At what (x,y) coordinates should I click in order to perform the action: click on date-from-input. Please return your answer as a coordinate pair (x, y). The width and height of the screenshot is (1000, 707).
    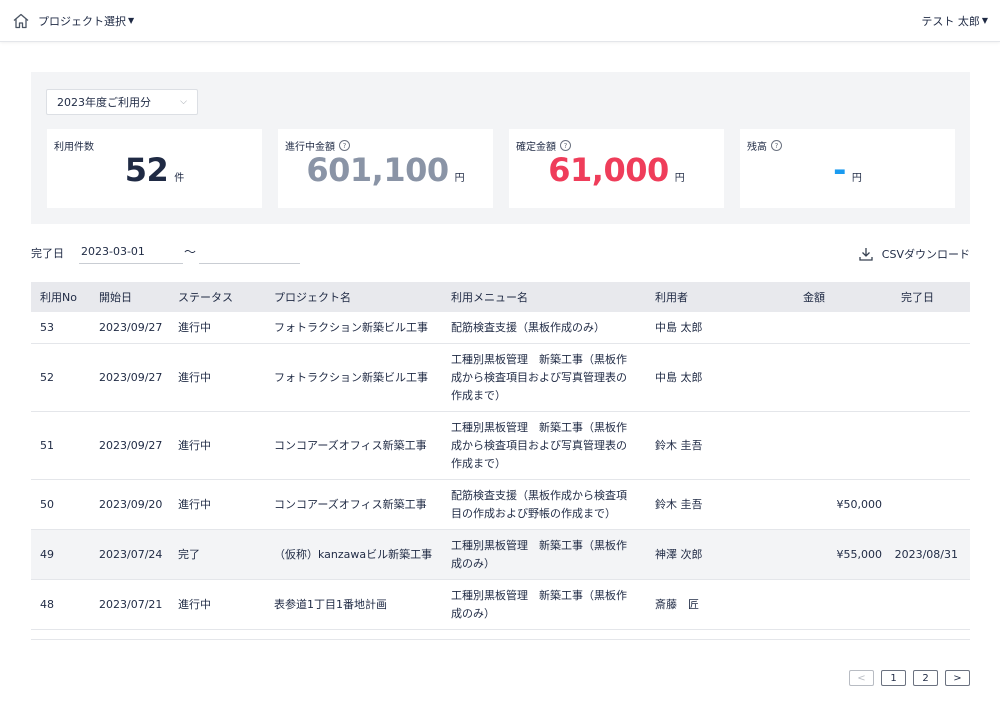
    Looking at the image, I should click on (131, 252).